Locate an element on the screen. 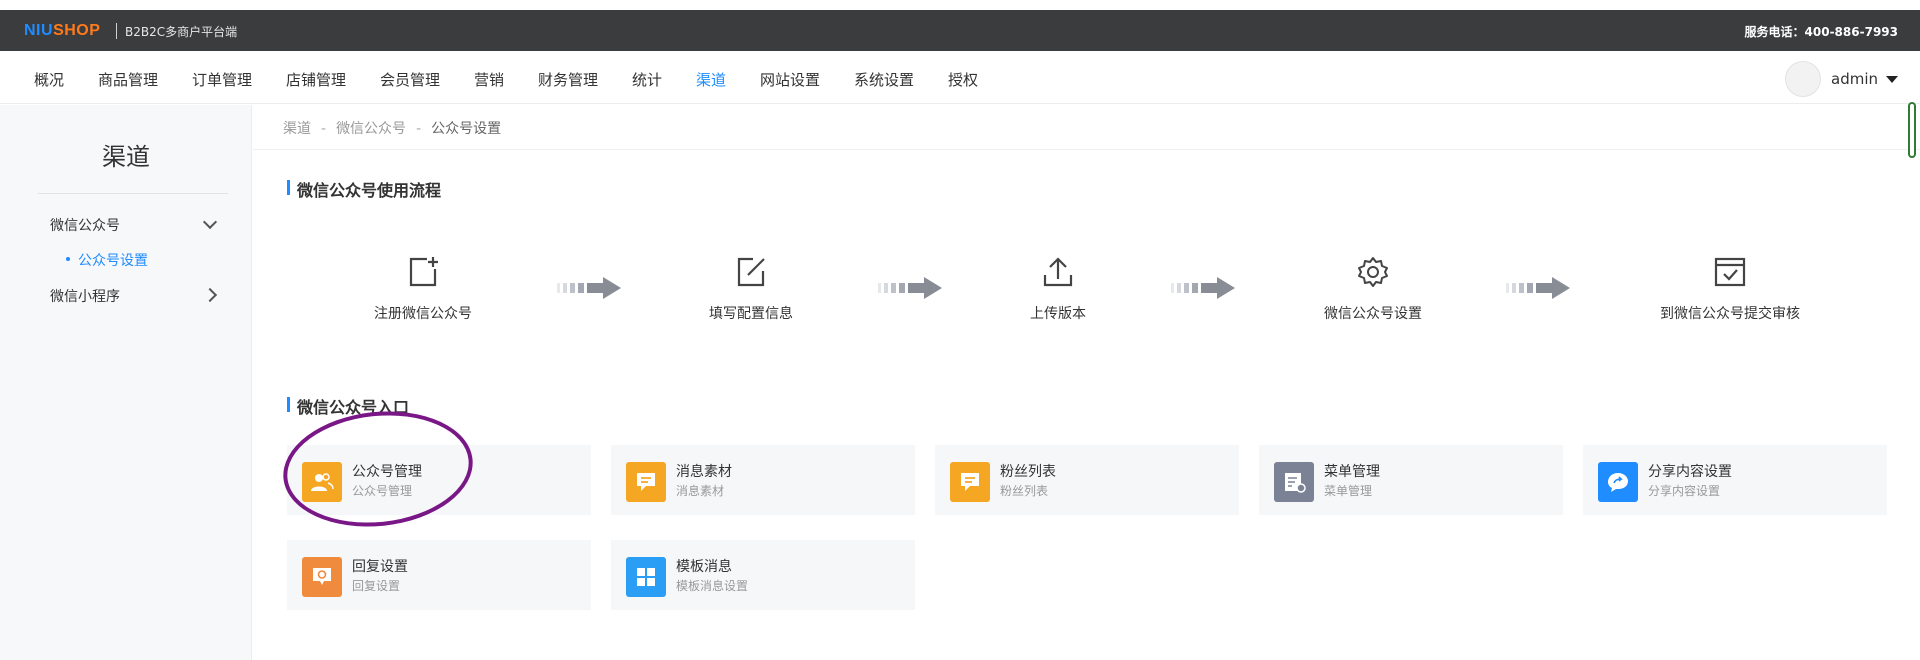  page-scrollbar is located at coordinates (1912, 130).